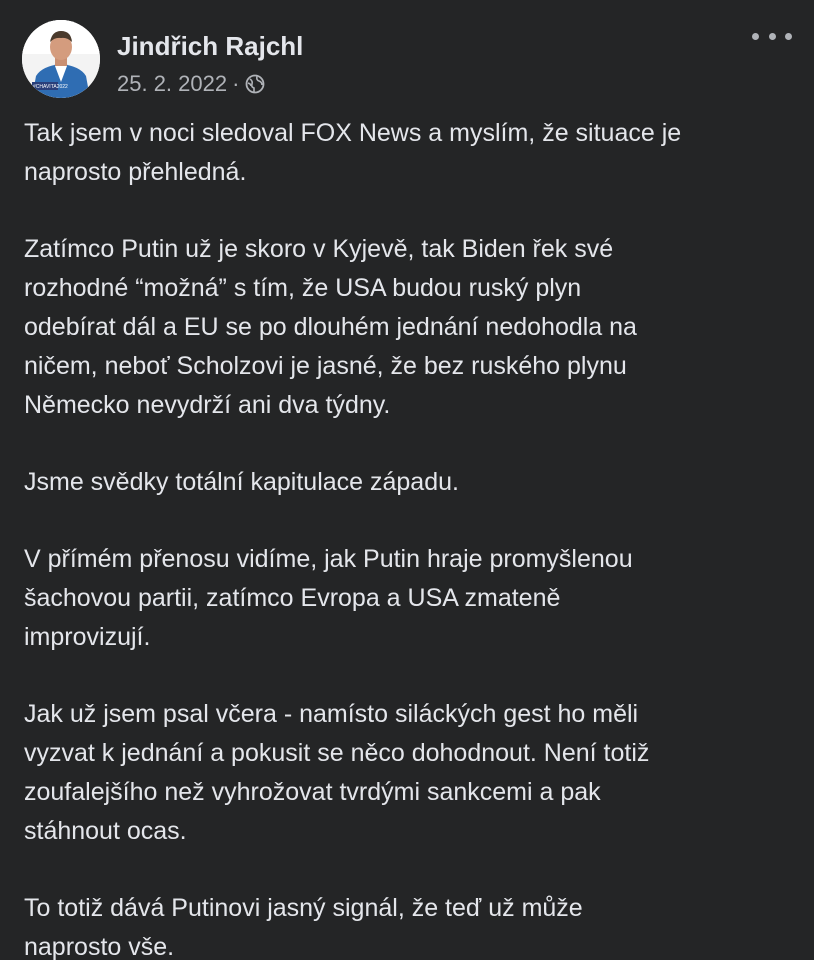  Describe the element at coordinates (772, 36) in the screenshot. I see `more-options-icon` at that location.